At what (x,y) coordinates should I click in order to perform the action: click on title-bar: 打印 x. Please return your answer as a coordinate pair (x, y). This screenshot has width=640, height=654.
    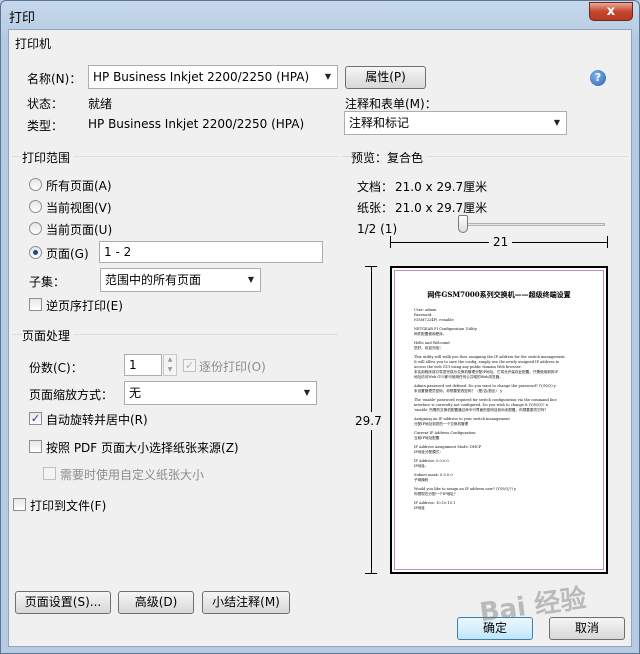
    Looking at the image, I should click on (320, 15).